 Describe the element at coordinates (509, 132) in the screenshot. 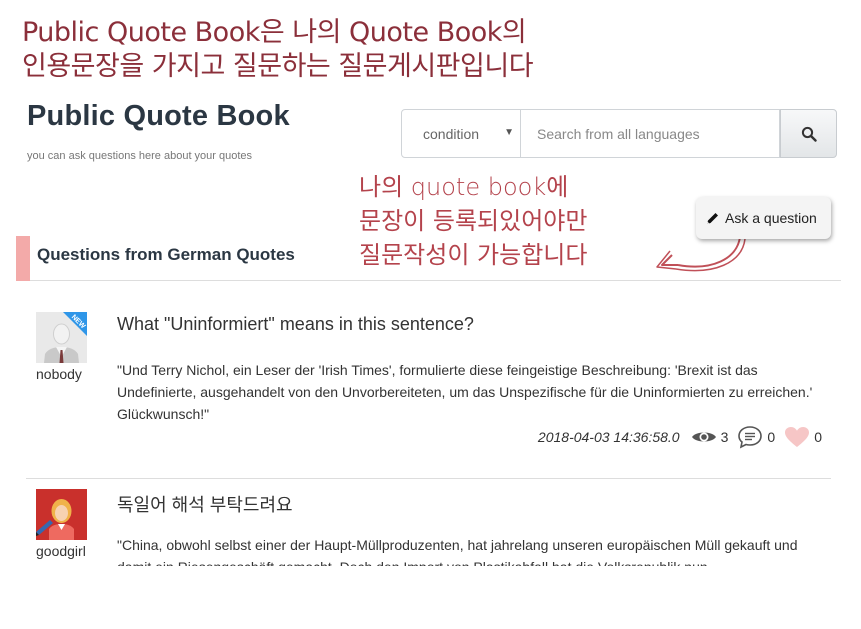

I see `chevron-down-icon: ▼` at that location.